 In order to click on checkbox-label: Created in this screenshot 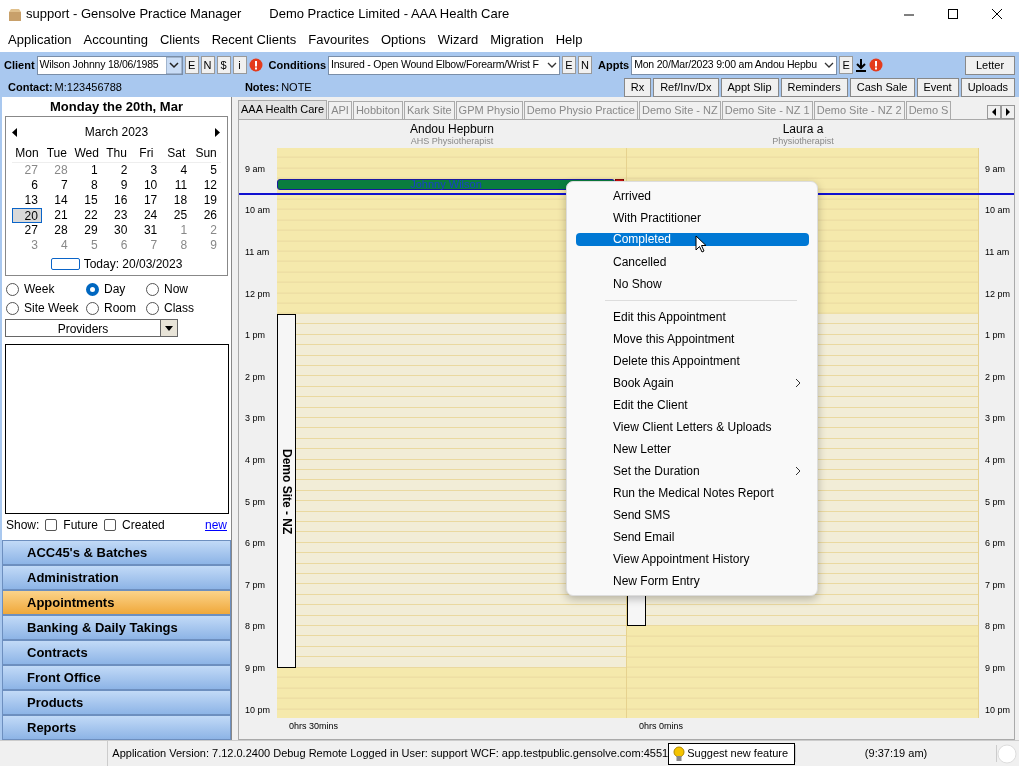, I will do `click(143, 525)`.